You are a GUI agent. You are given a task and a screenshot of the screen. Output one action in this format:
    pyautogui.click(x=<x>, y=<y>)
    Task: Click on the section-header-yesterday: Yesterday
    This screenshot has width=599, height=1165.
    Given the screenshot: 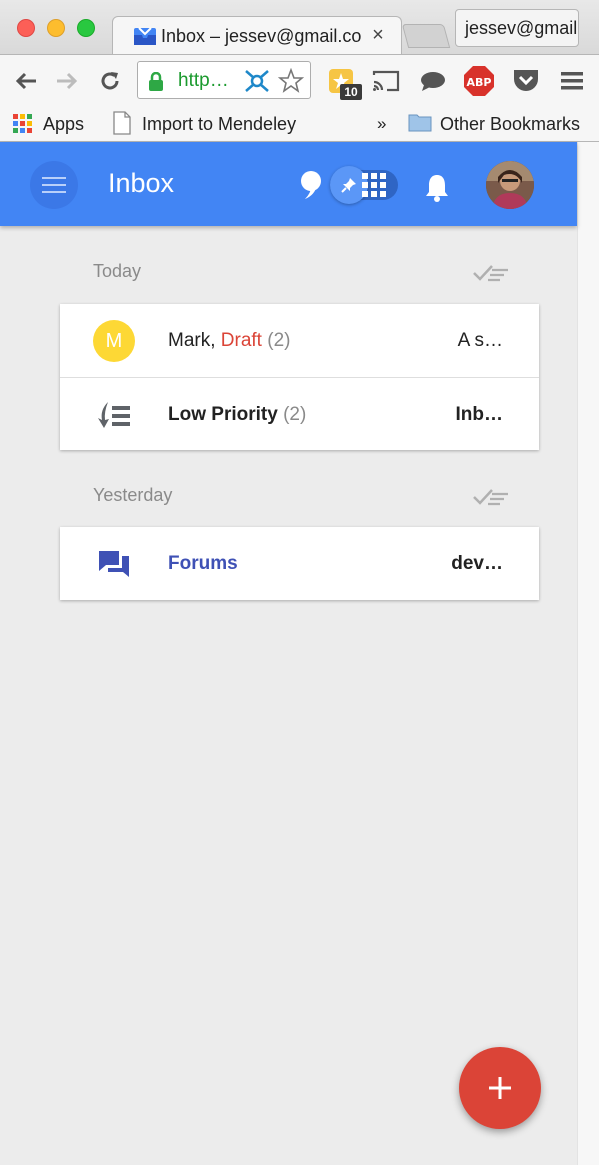 What is the action you would take?
    pyautogui.click(x=133, y=495)
    